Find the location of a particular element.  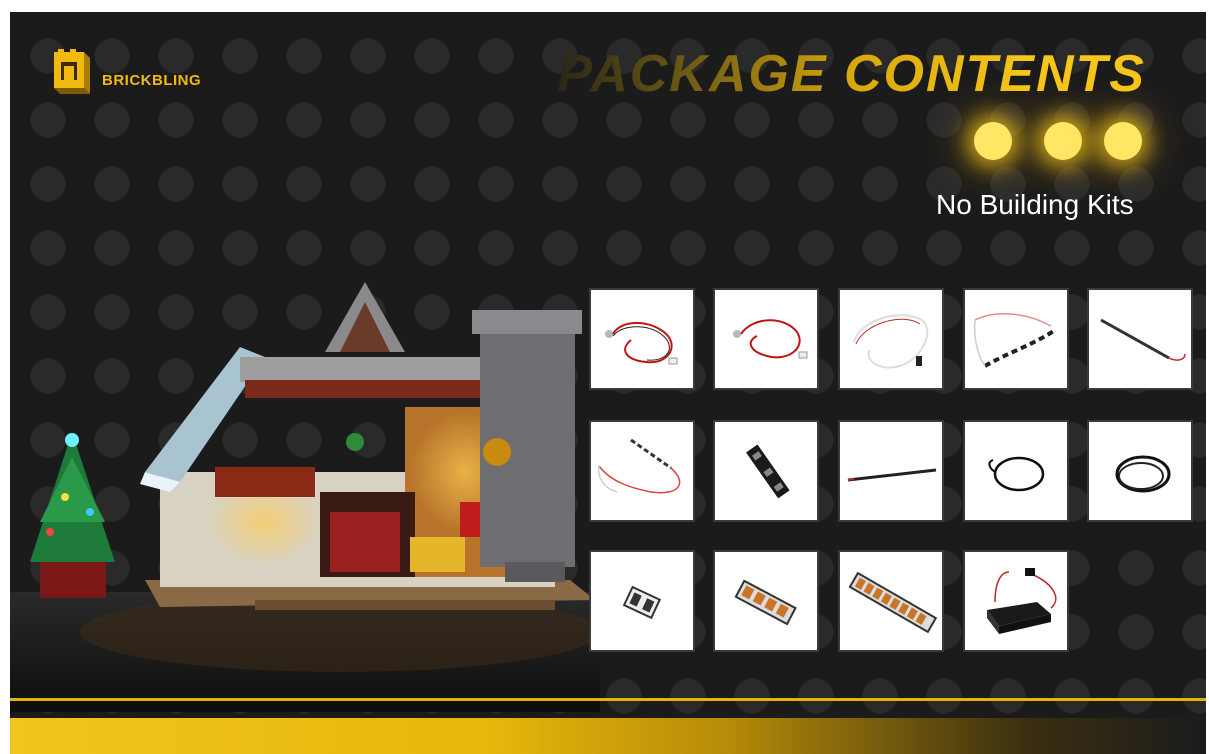

thin-strip-cable-icon is located at coordinates (1143, 339).